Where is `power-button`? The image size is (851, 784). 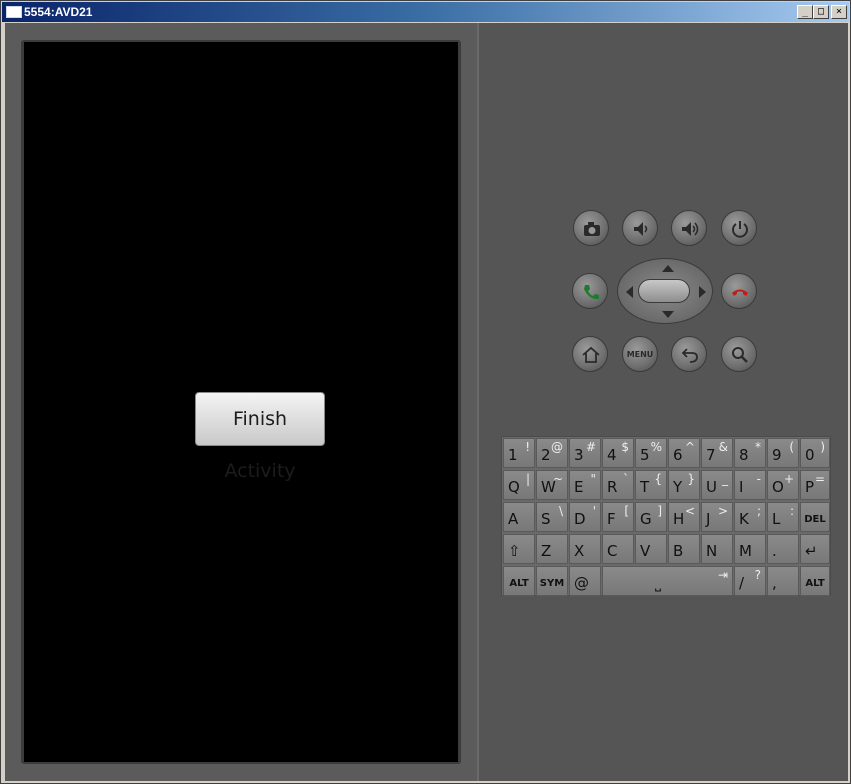
power-button is located at coordinates (739, 228).